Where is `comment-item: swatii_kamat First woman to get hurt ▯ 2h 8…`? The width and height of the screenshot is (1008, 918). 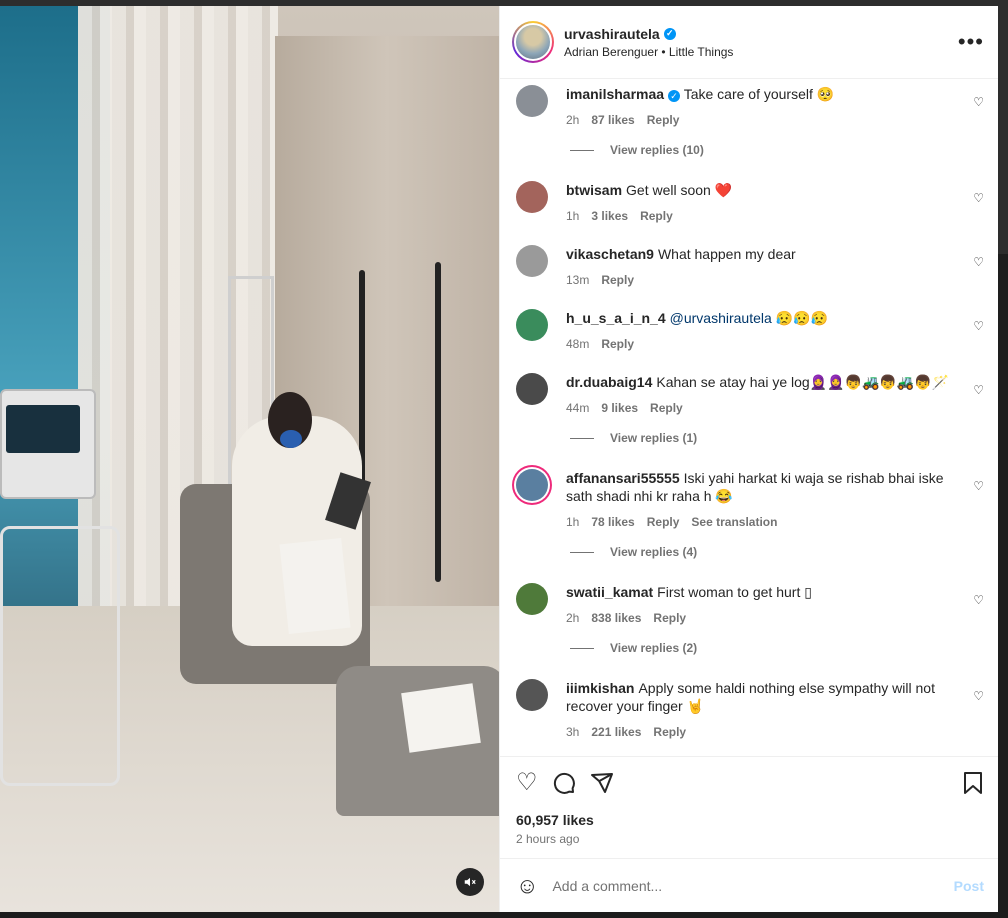
comment-item: swatii_kamat First woman to get hurt ▯ 2h 8… is located at coordinates (750, 605).